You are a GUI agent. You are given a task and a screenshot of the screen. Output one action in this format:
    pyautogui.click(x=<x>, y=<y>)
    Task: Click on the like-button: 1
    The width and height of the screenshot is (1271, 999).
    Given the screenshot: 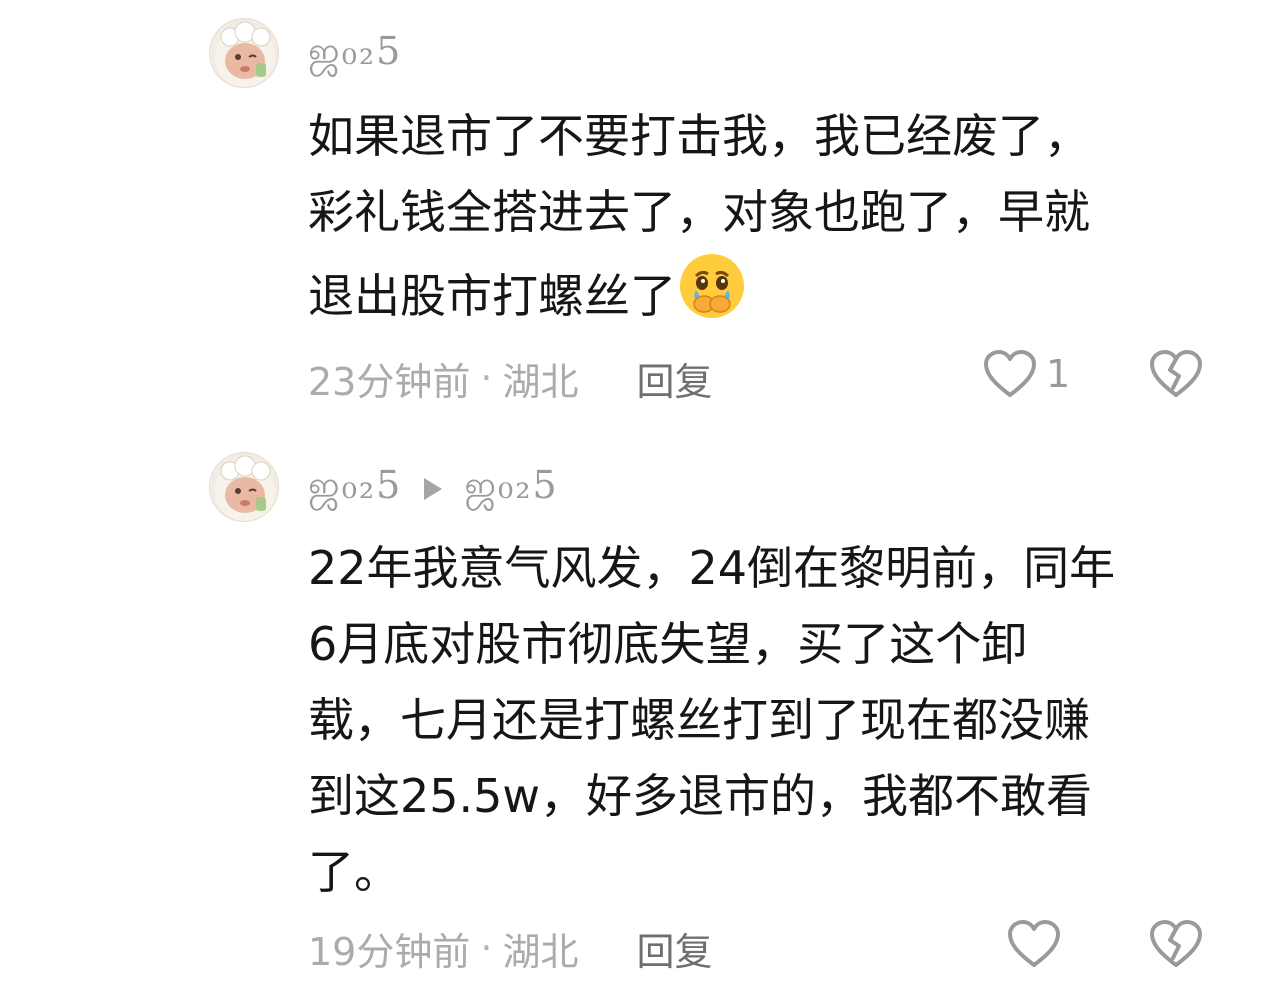 What is the action you would take?
    pyautogui.click(x=1026, y=374)
    